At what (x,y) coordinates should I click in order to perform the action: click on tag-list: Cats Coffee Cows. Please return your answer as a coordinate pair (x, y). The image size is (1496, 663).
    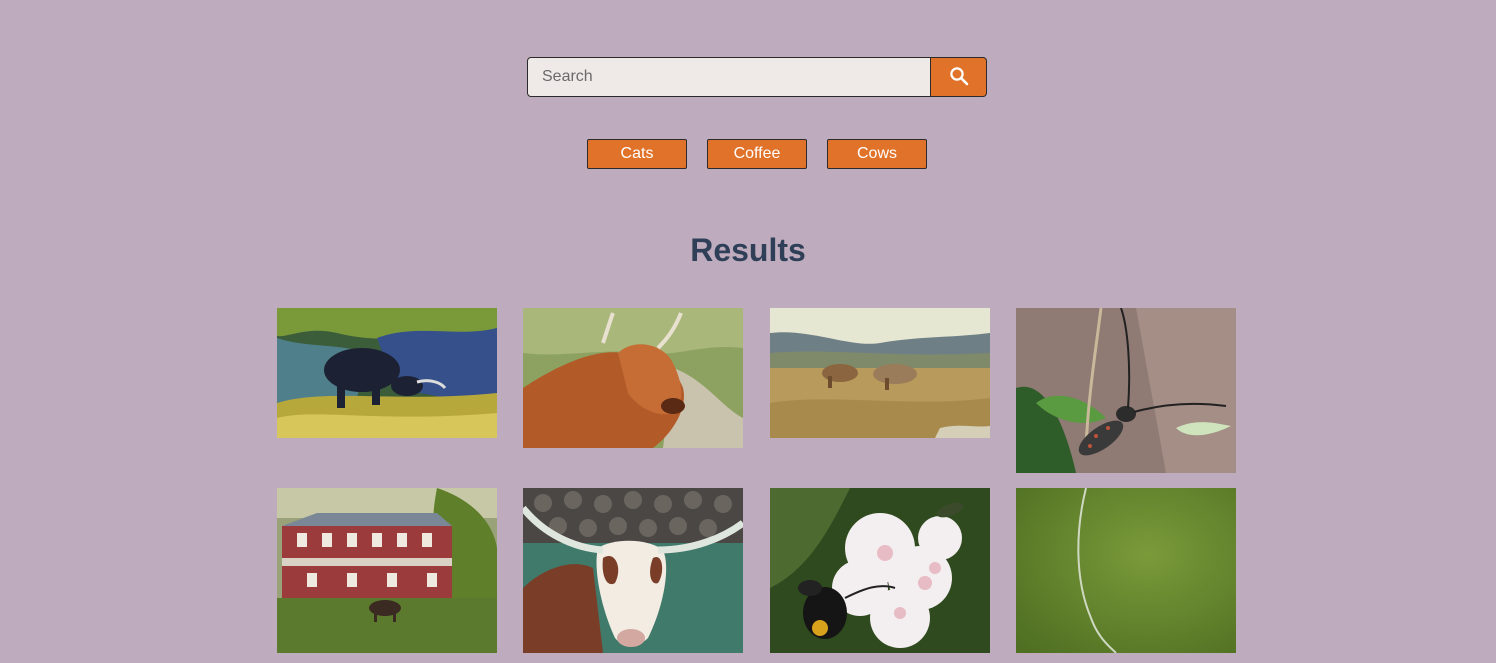
    Looking at the image, I should click on (757, 154).